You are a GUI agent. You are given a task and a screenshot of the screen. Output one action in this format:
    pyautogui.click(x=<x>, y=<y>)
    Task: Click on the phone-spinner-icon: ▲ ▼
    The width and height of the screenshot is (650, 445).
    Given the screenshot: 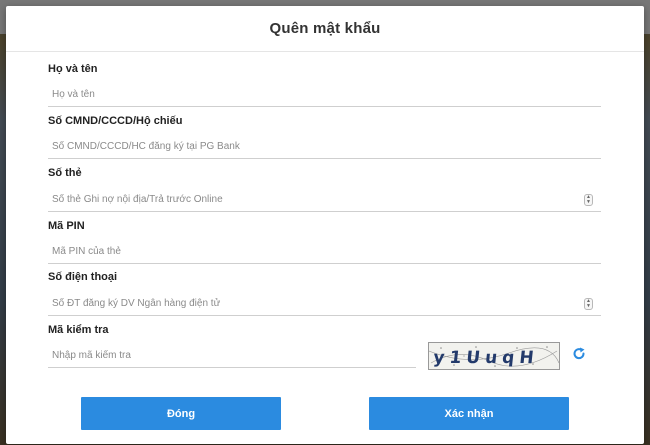 What is the action you would take?
    pyautogui.click(x=588, y=304)
    